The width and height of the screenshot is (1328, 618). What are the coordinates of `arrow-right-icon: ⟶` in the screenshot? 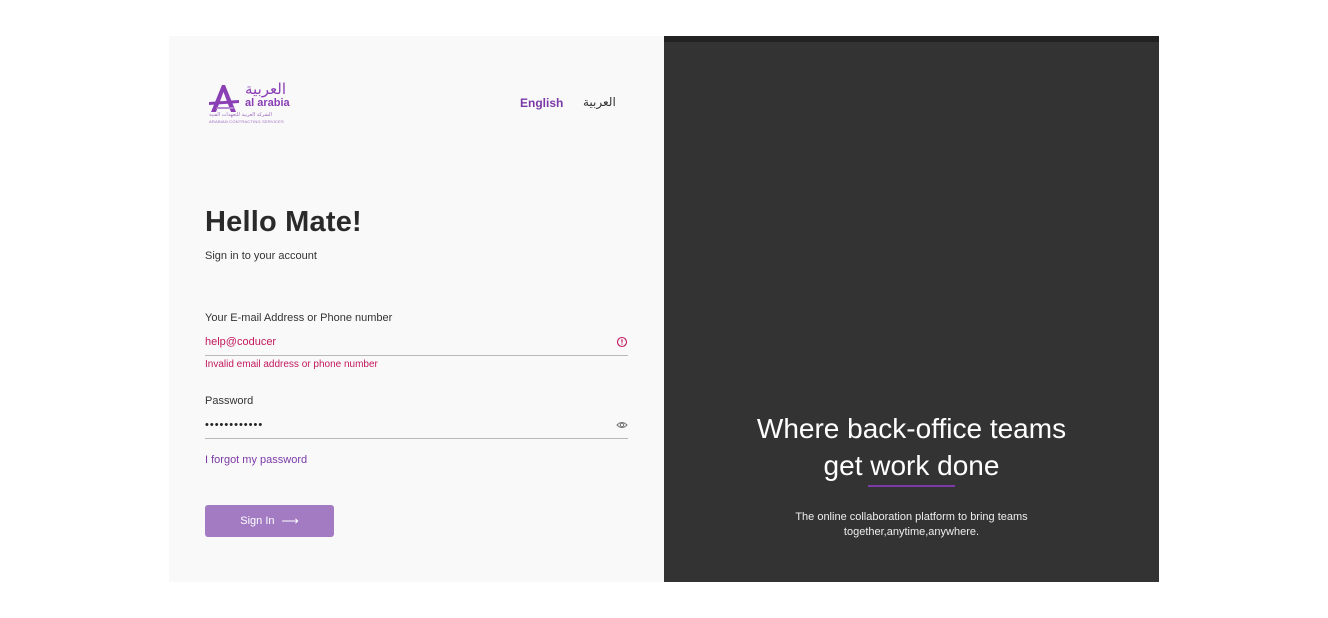 It's located at (290, 521).